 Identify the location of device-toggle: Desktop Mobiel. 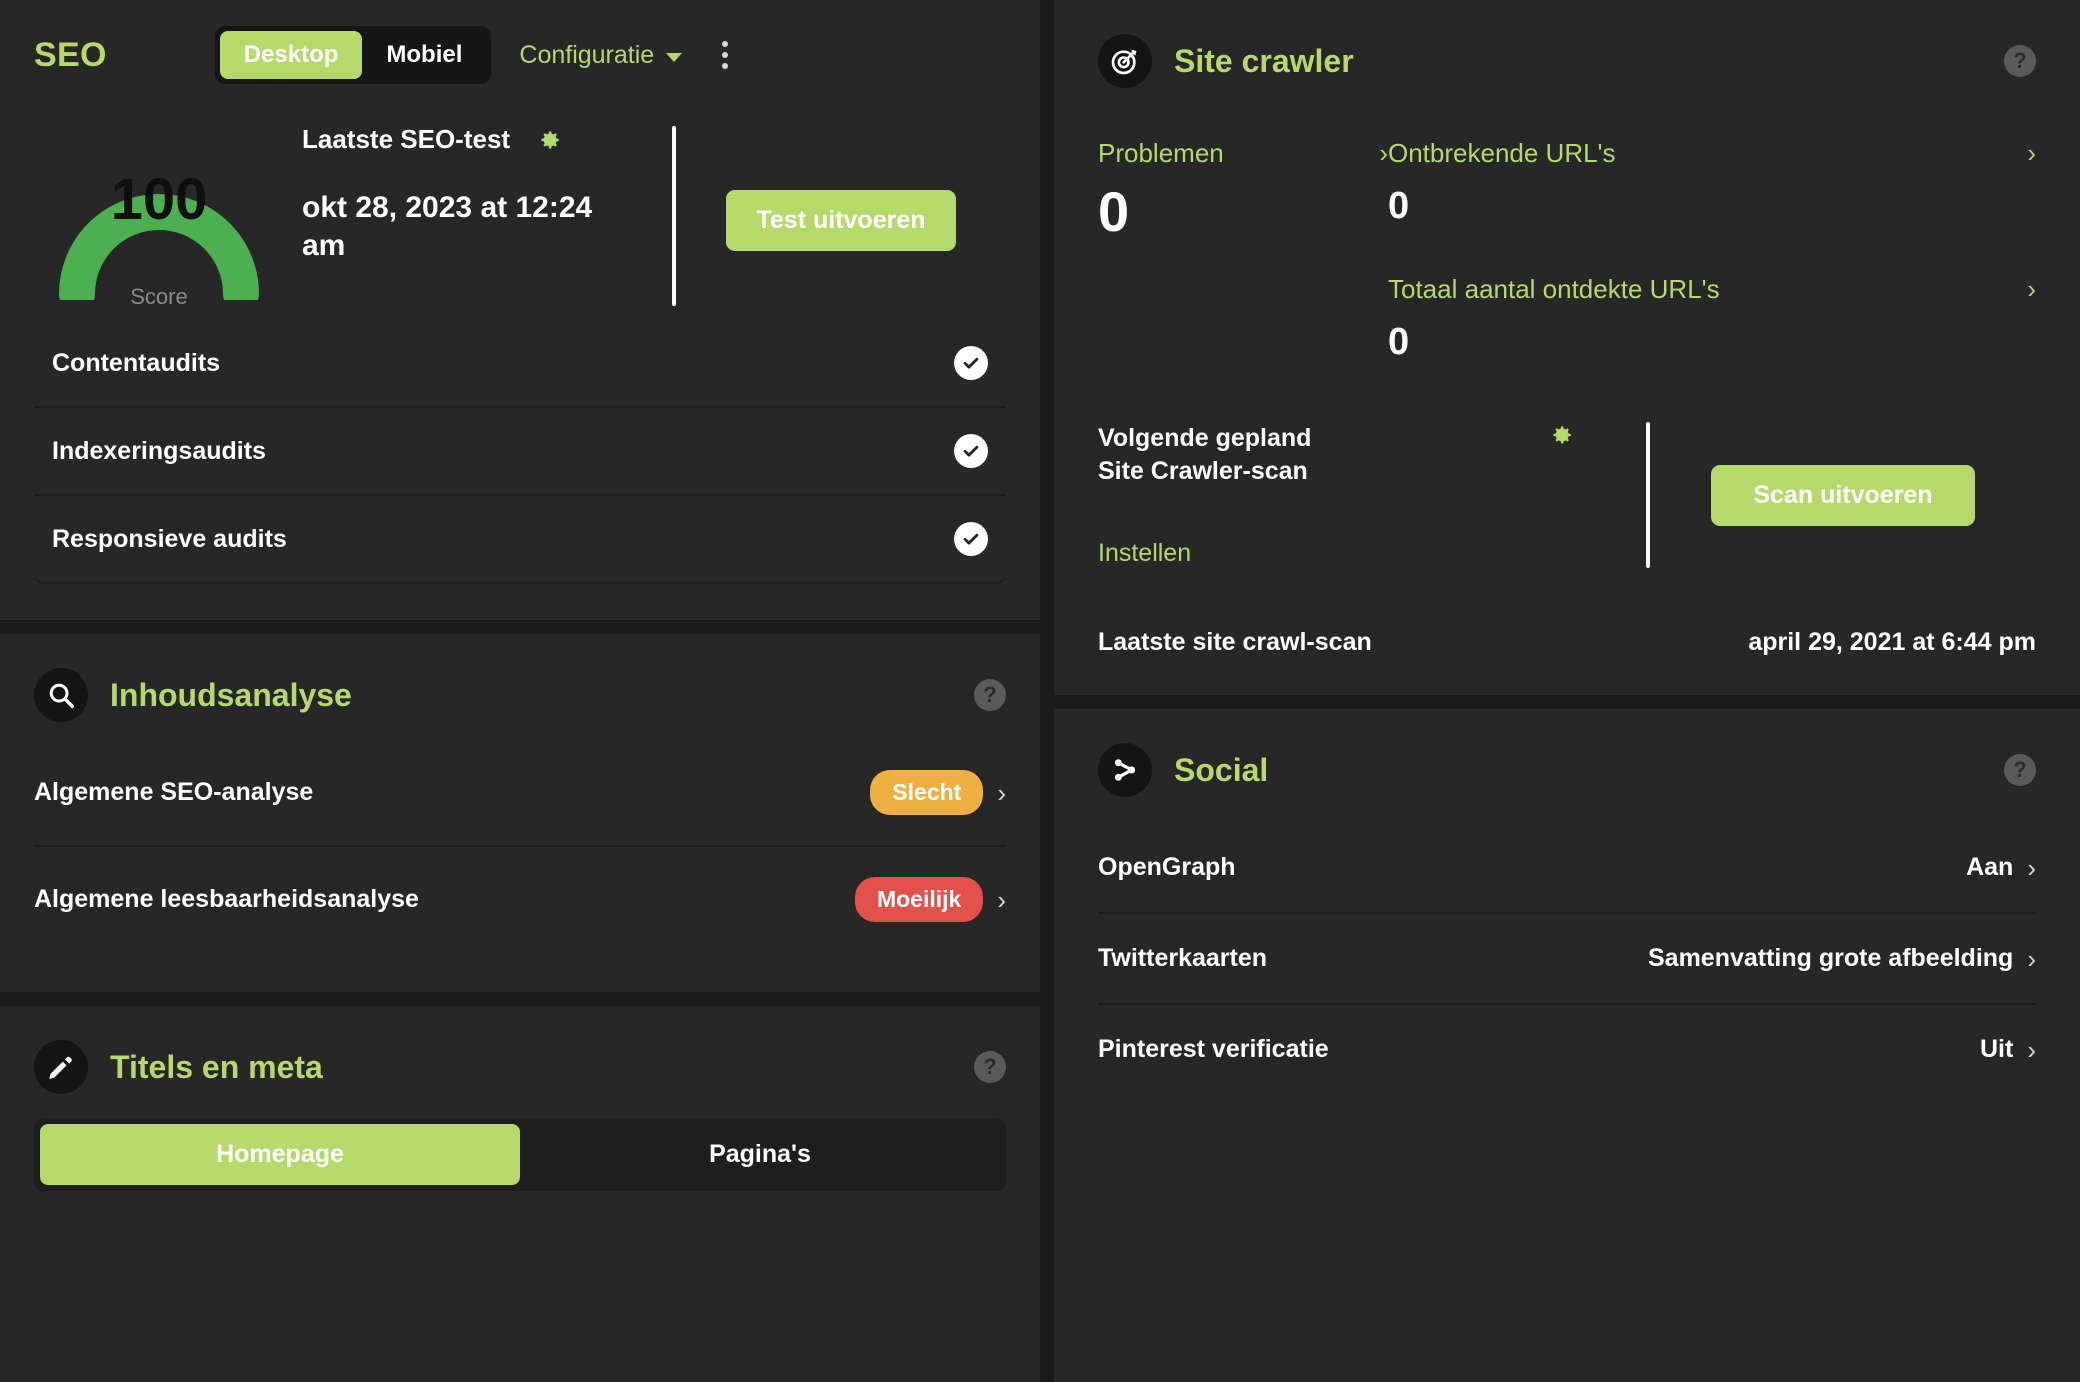
(353, 55).